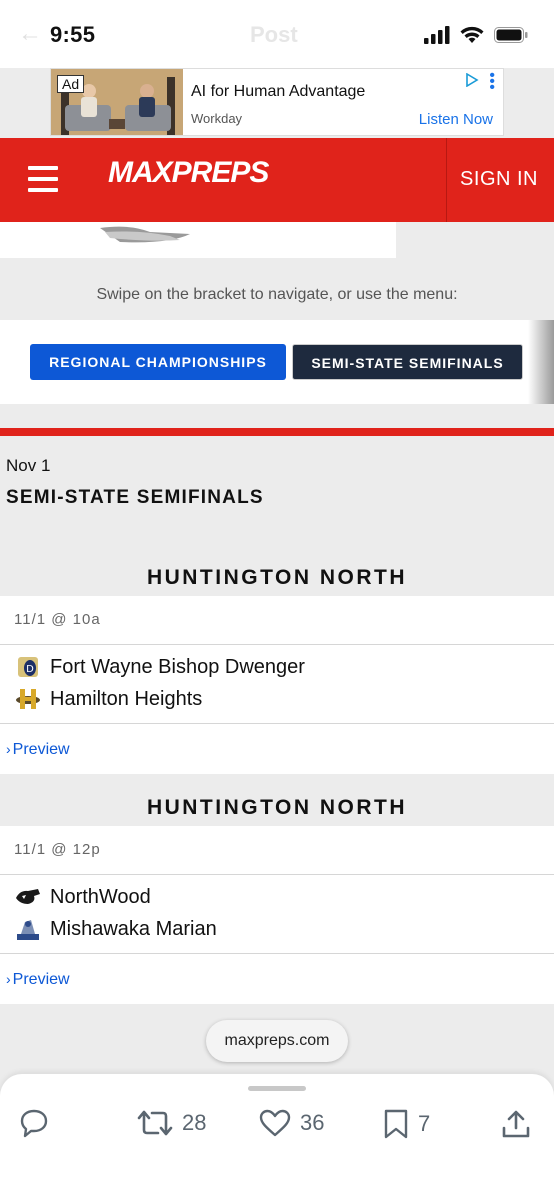 The height and width of the screenshot is (1200, 554). I want to click on ad-more-icon: • • •, so click(492, 82).